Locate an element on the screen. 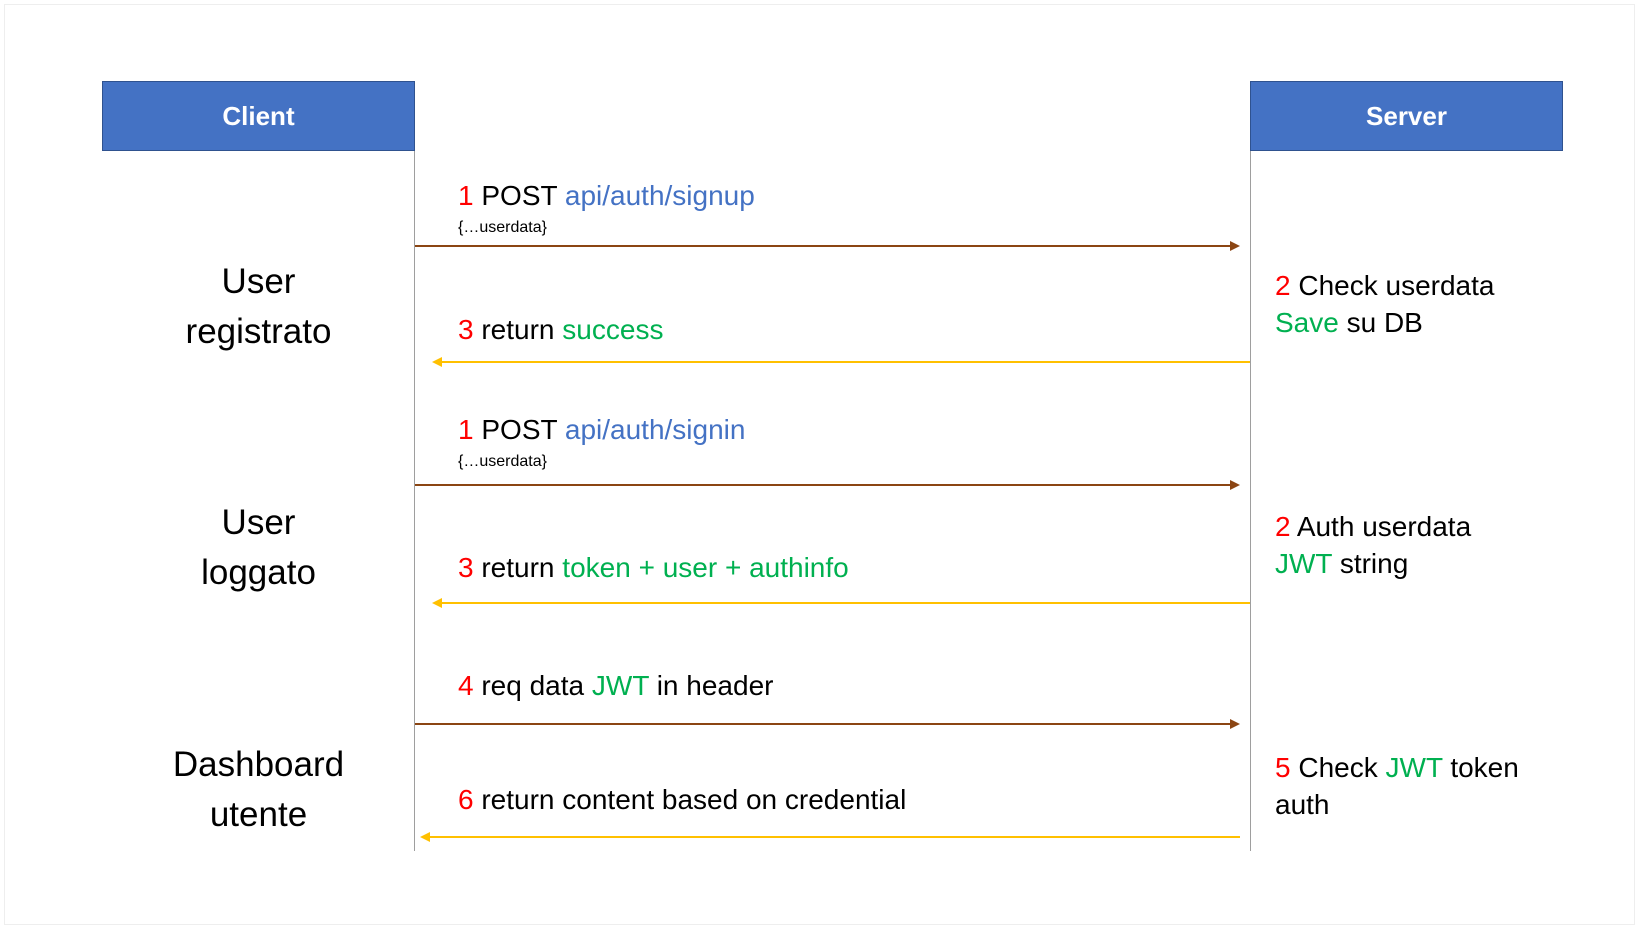 The width and height of the screenshot is (1639, 929). note-check-label: Check is located at coordinates (1338, 767).